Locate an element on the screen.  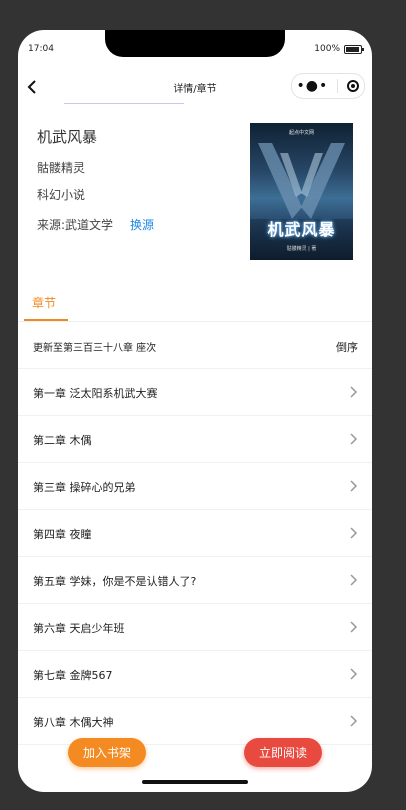
latest-update-text: 更新至第三百三十八章 座次 is located at coordinates (95, 348).